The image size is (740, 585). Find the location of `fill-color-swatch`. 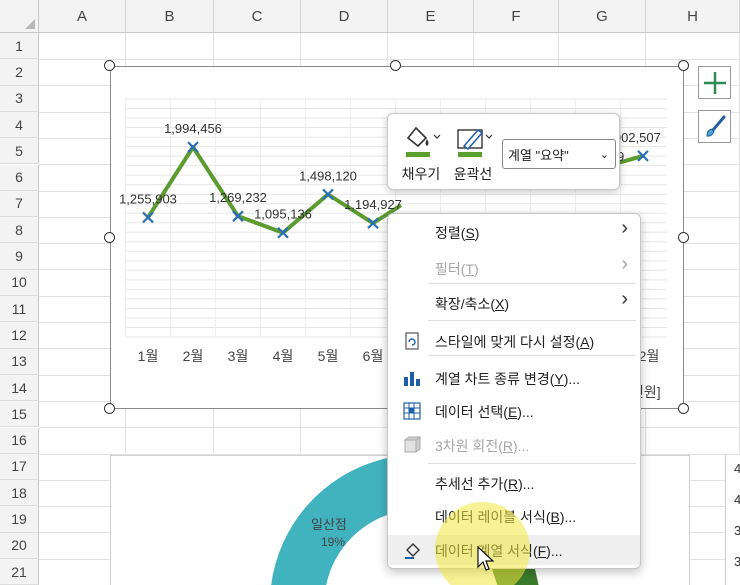

fill-color-swatch is located at coordinates (418, 154).